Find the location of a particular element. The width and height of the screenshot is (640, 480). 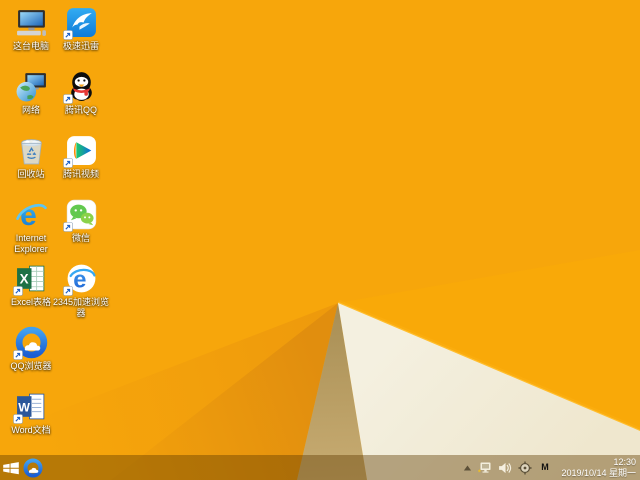

crosshair-icon is located at coordinates (525, 467).